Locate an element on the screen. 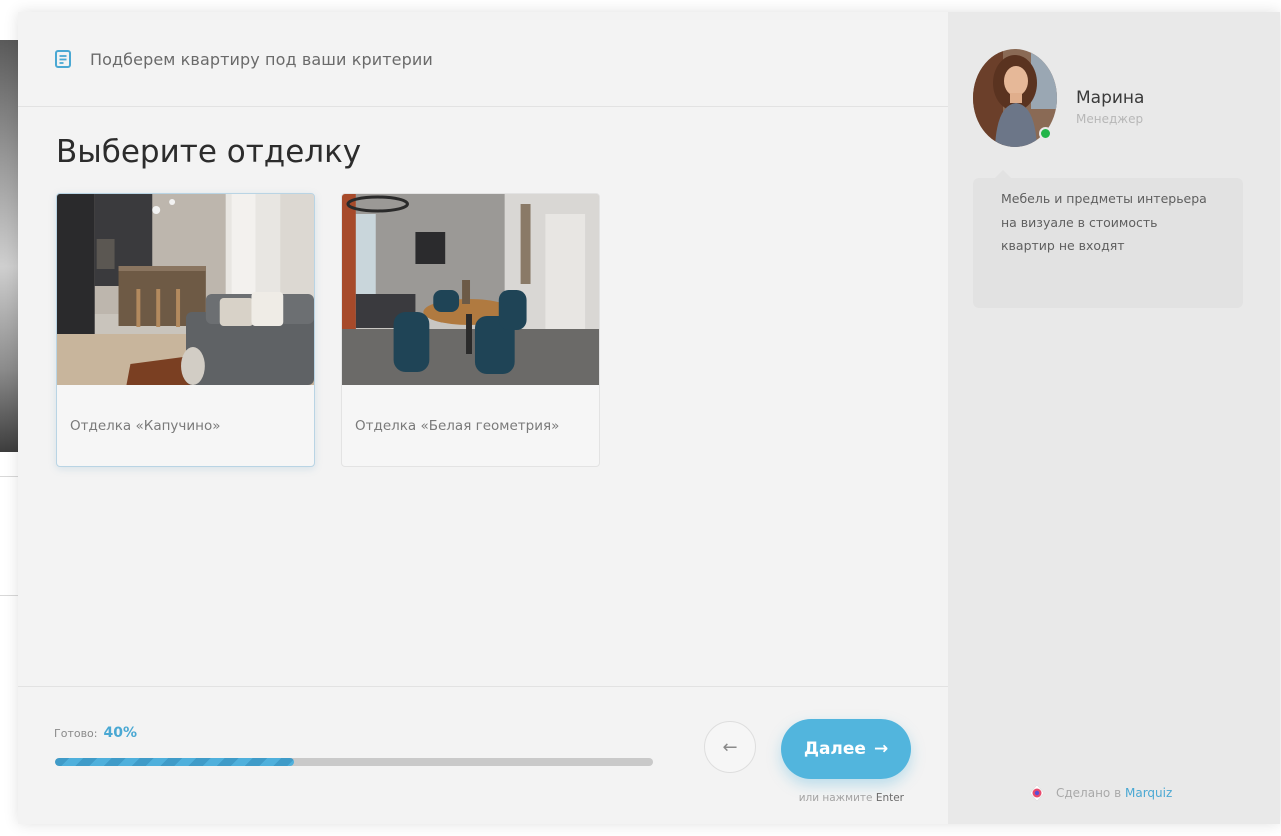 The height and width of the screenshot is (836, 1281). form-list-icon is located at coordinates (63, 59).